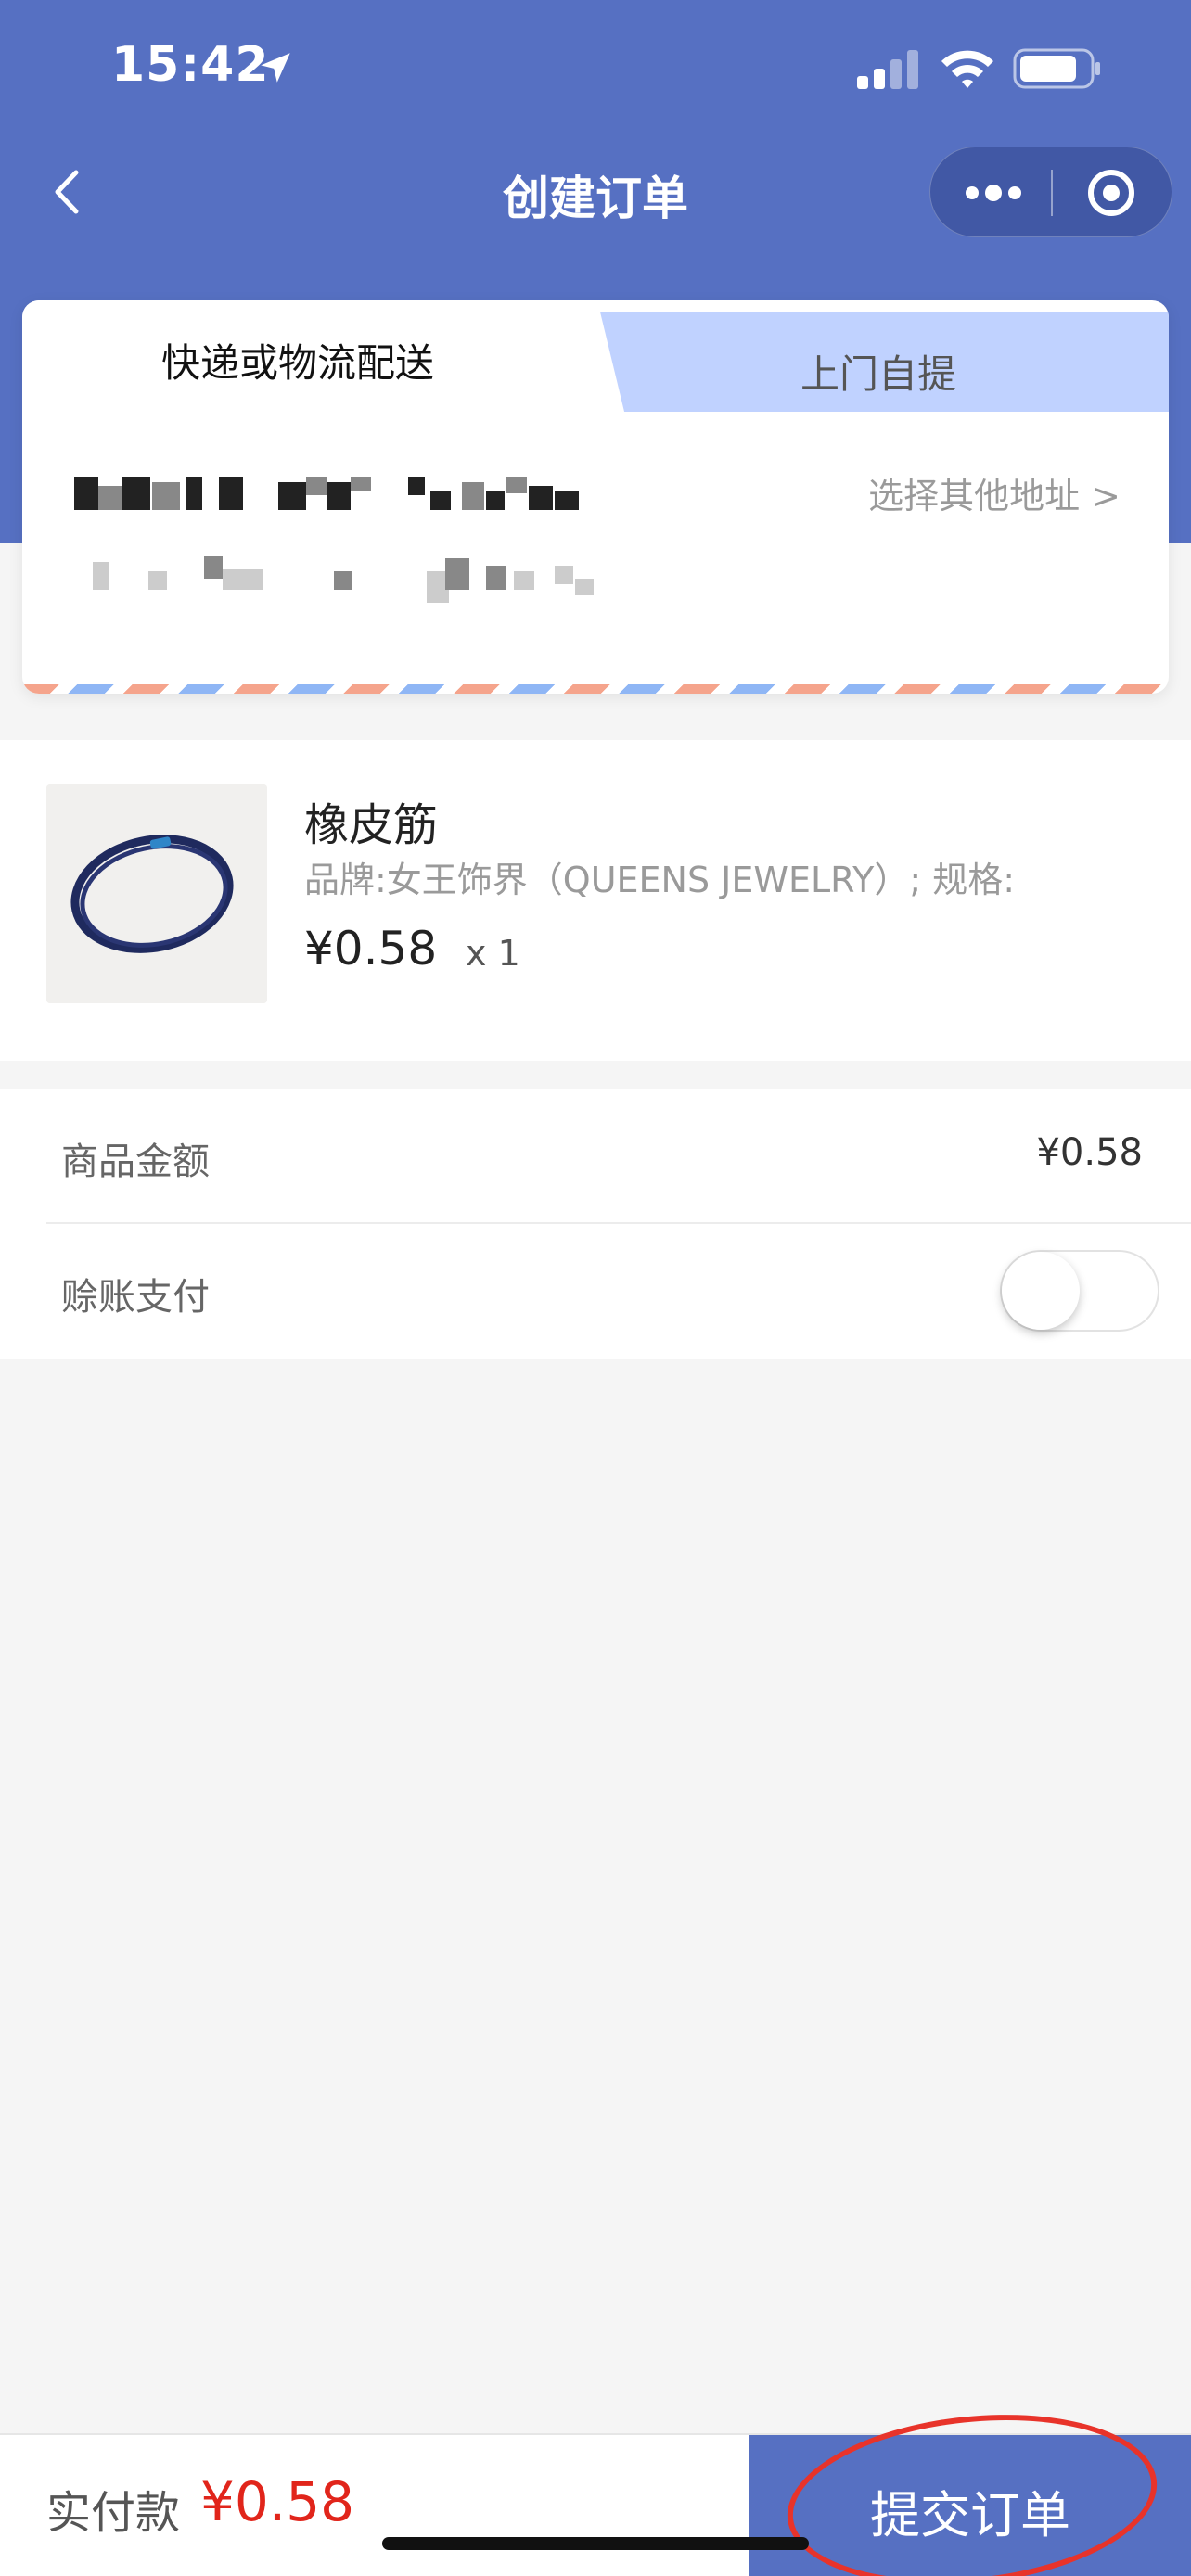 This screenshot has height=2576, width=1191. I want to click on submit-order-button: 提交订单, so click(970, 2486).